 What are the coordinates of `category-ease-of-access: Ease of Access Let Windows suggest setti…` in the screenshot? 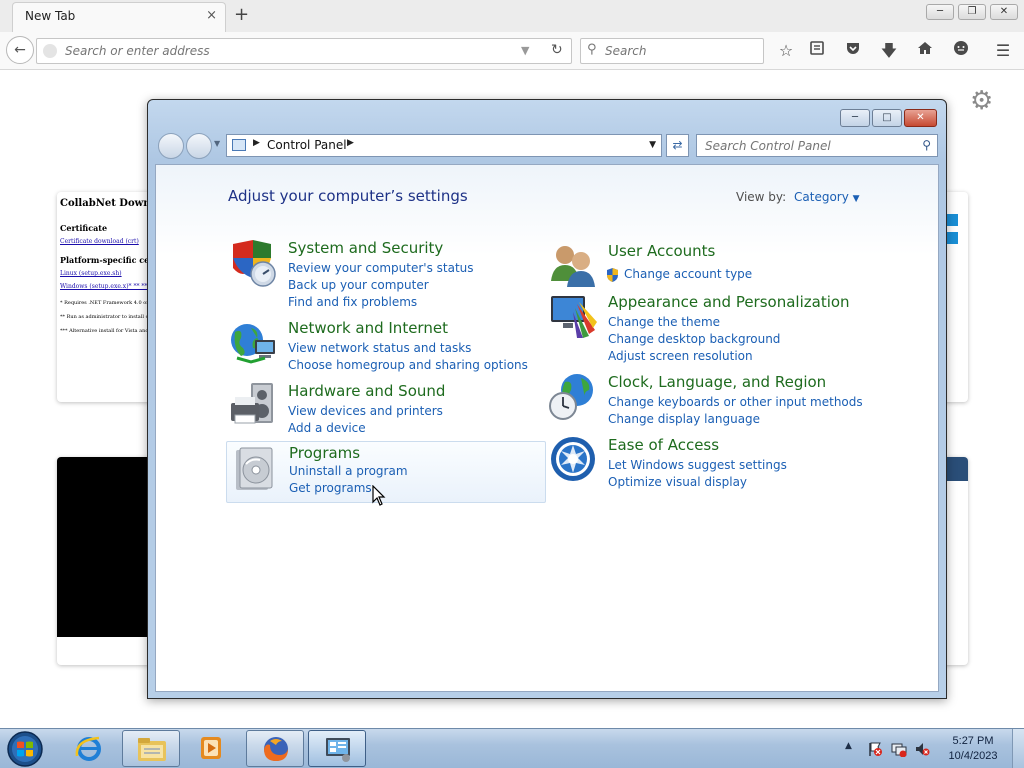 It's located at (706, 466).